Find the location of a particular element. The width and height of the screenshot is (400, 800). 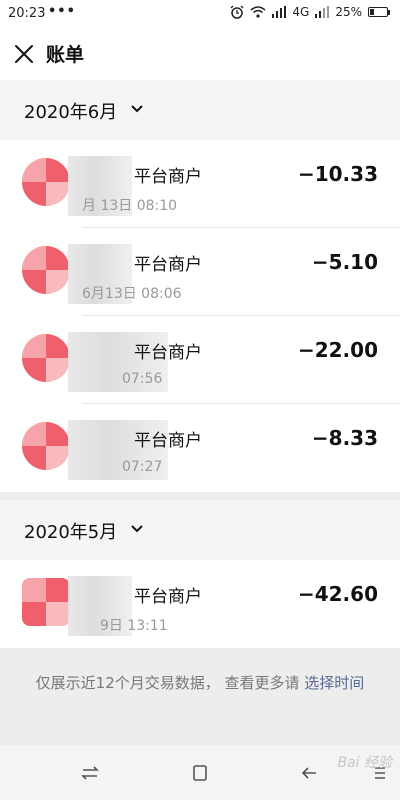

transaction-time: 9日 13:11 is located at coordinates (134, 626).